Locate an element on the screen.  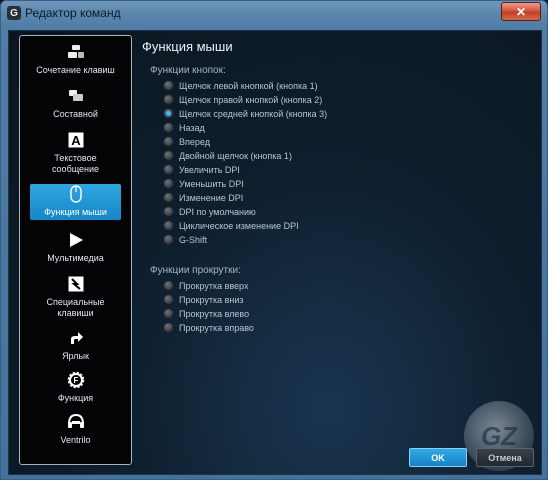
sidebar-item-label: Ventrilo is located at coordinates (75, 440).